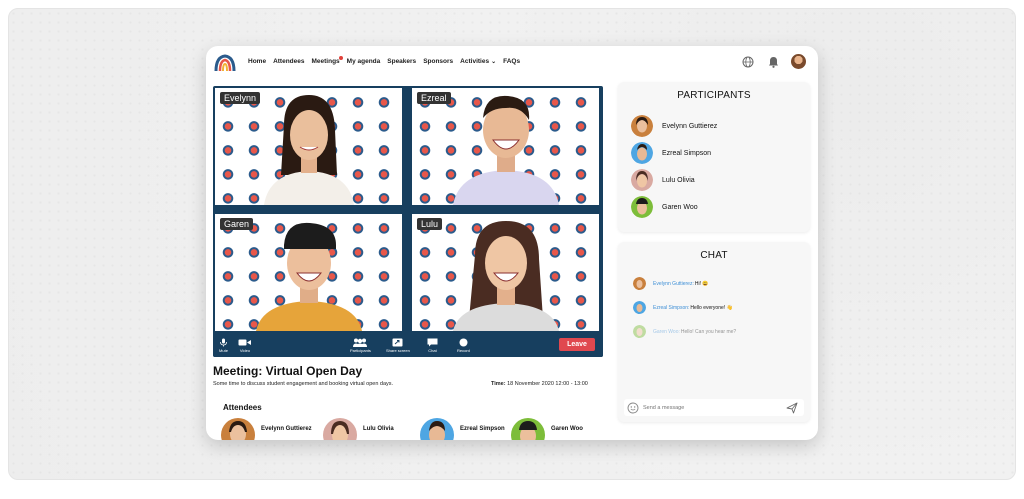  I want to click on video-tile-ezreal: Ezreal, so click(505, 146).